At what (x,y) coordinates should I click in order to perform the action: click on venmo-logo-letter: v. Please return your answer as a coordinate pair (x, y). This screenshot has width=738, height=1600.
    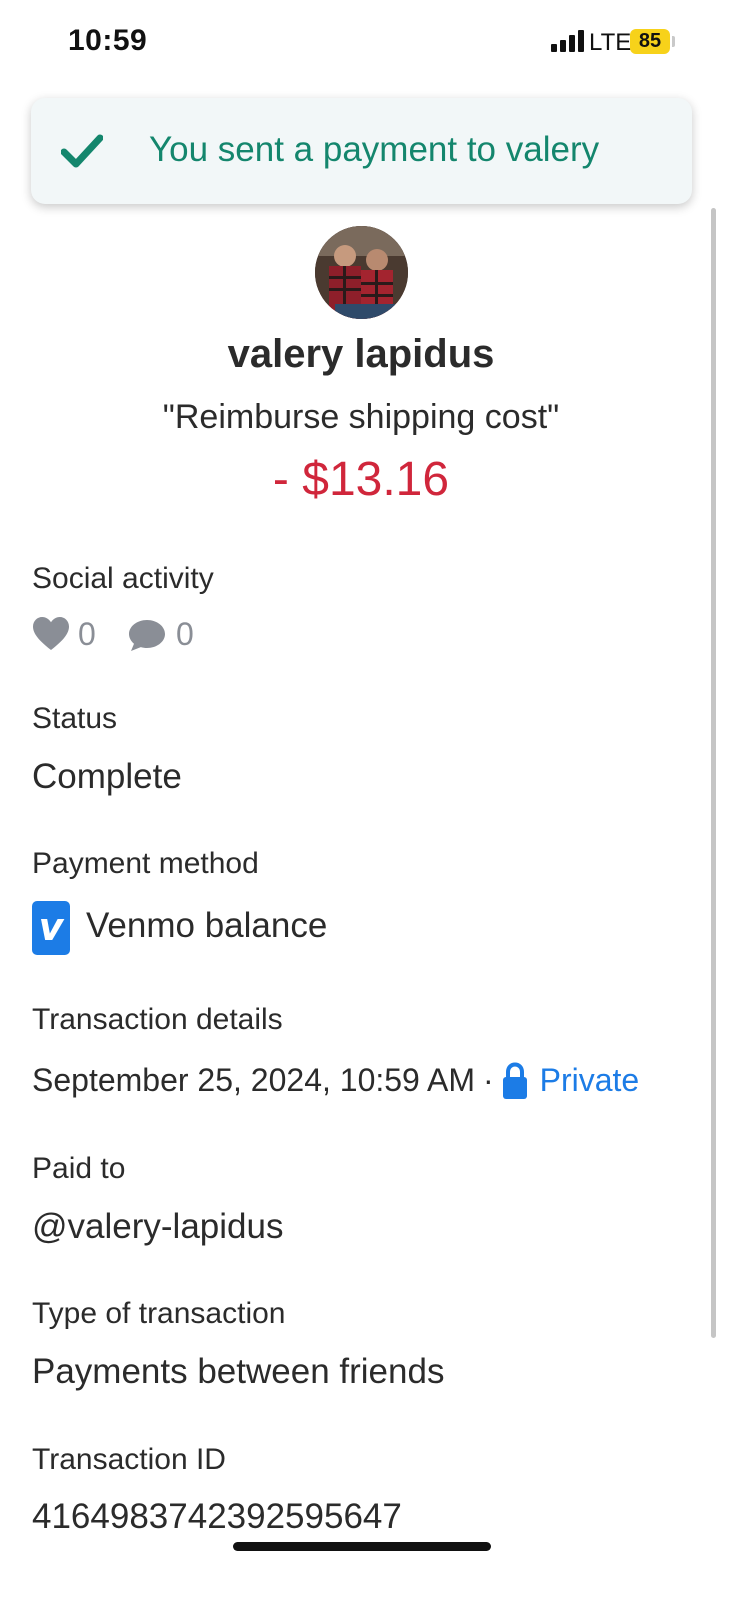
    Looking at the image, I should click on (51, 927).